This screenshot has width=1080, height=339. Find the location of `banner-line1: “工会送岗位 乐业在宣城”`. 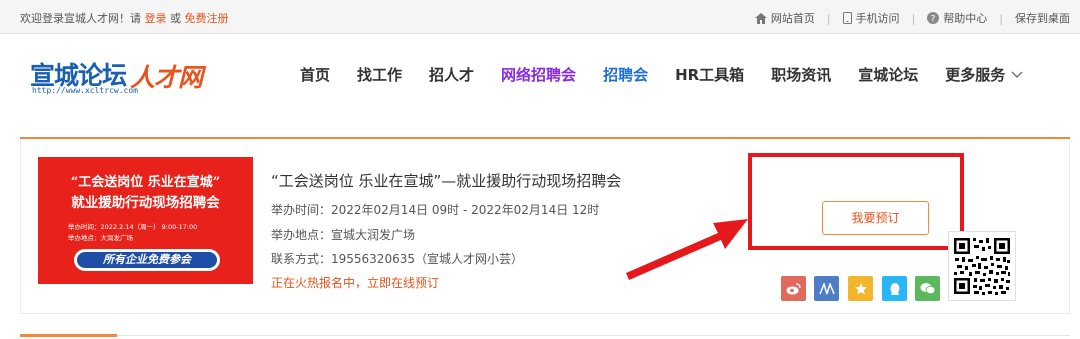

banner-line1: “工会送岗位 乐业在宣城” is located at coordinates (145, 182).